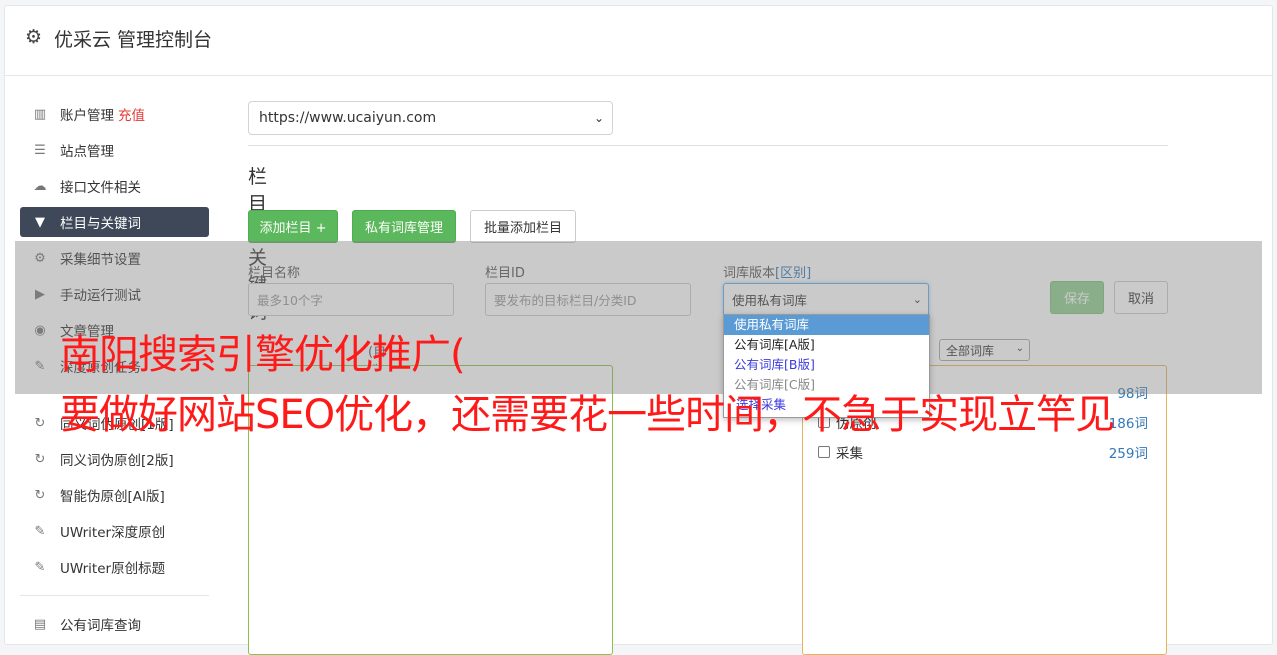  What do you see at coordinates (40, 624) in the screenshot?
I see `book-icon: ▤` at bounding box center [40, 624].